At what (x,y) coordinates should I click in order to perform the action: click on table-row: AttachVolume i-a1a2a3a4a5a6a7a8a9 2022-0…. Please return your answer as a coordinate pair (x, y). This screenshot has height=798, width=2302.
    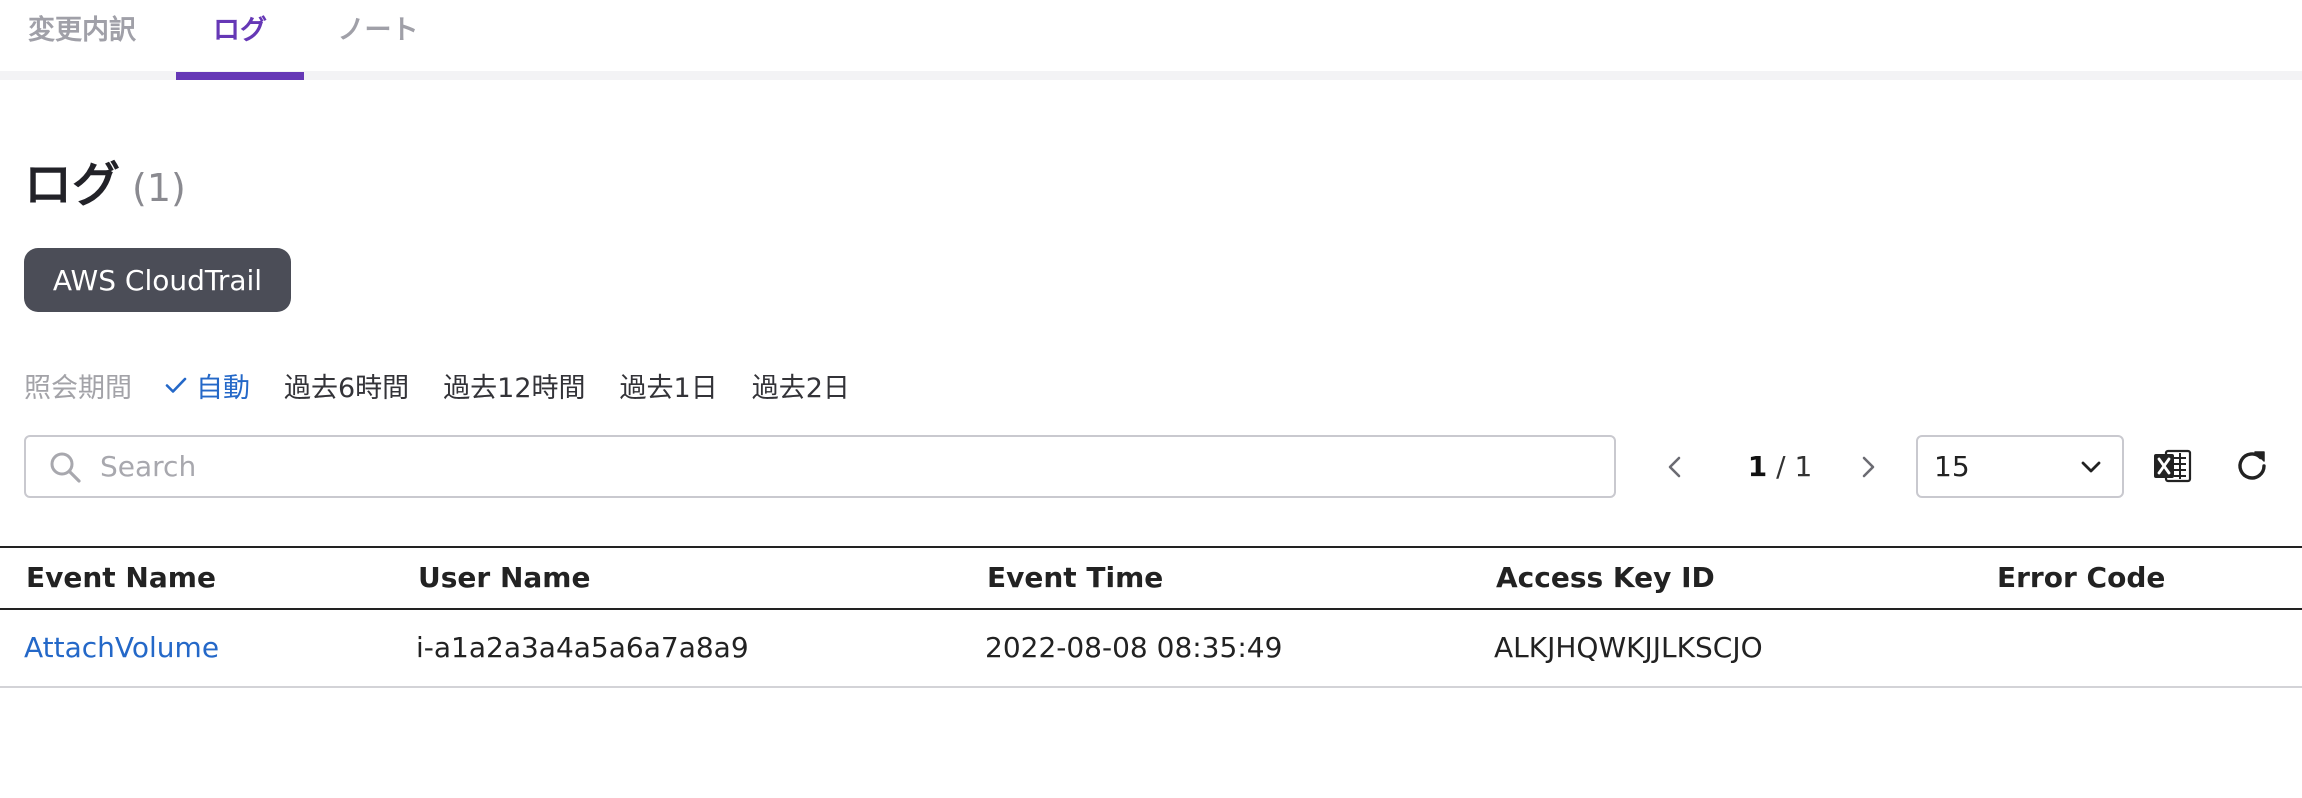
    Looking at the image, I should click on (1151, 649).